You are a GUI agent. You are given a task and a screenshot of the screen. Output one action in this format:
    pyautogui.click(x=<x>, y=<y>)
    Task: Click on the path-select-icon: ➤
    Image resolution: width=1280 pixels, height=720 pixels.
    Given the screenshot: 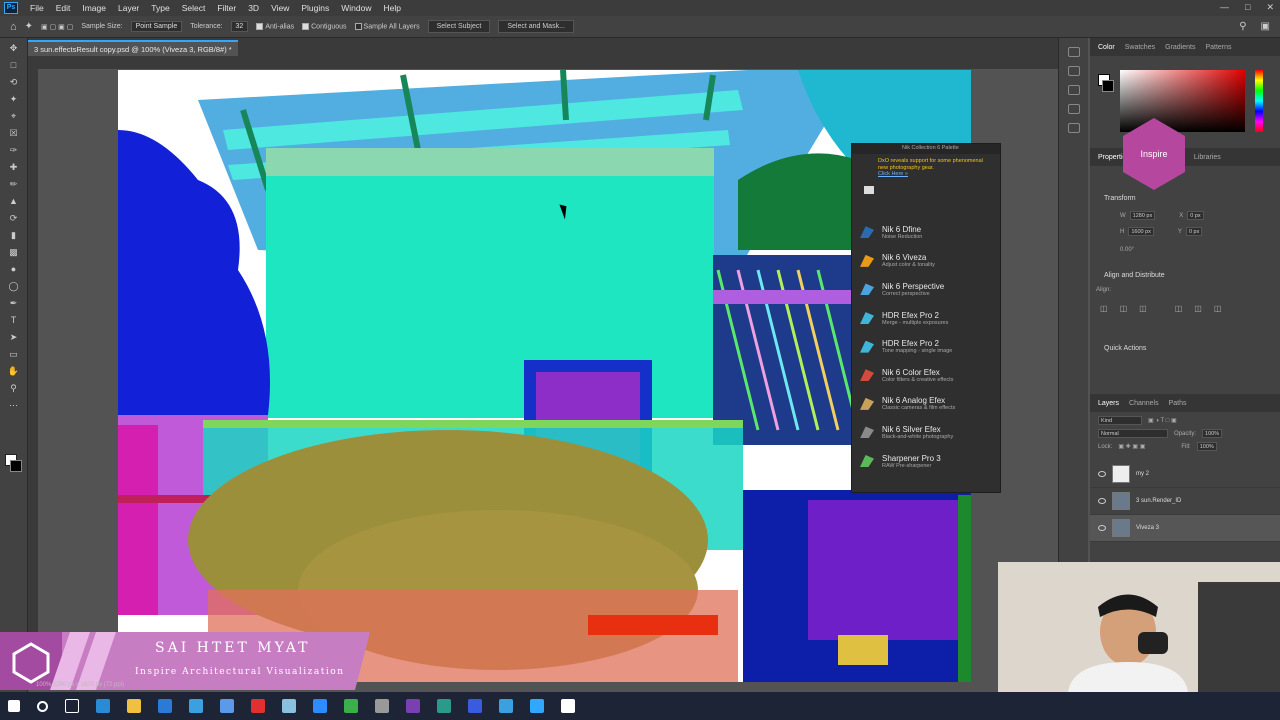 What is the action you would take?
    pyautogui.click(x=14, y=337)
    